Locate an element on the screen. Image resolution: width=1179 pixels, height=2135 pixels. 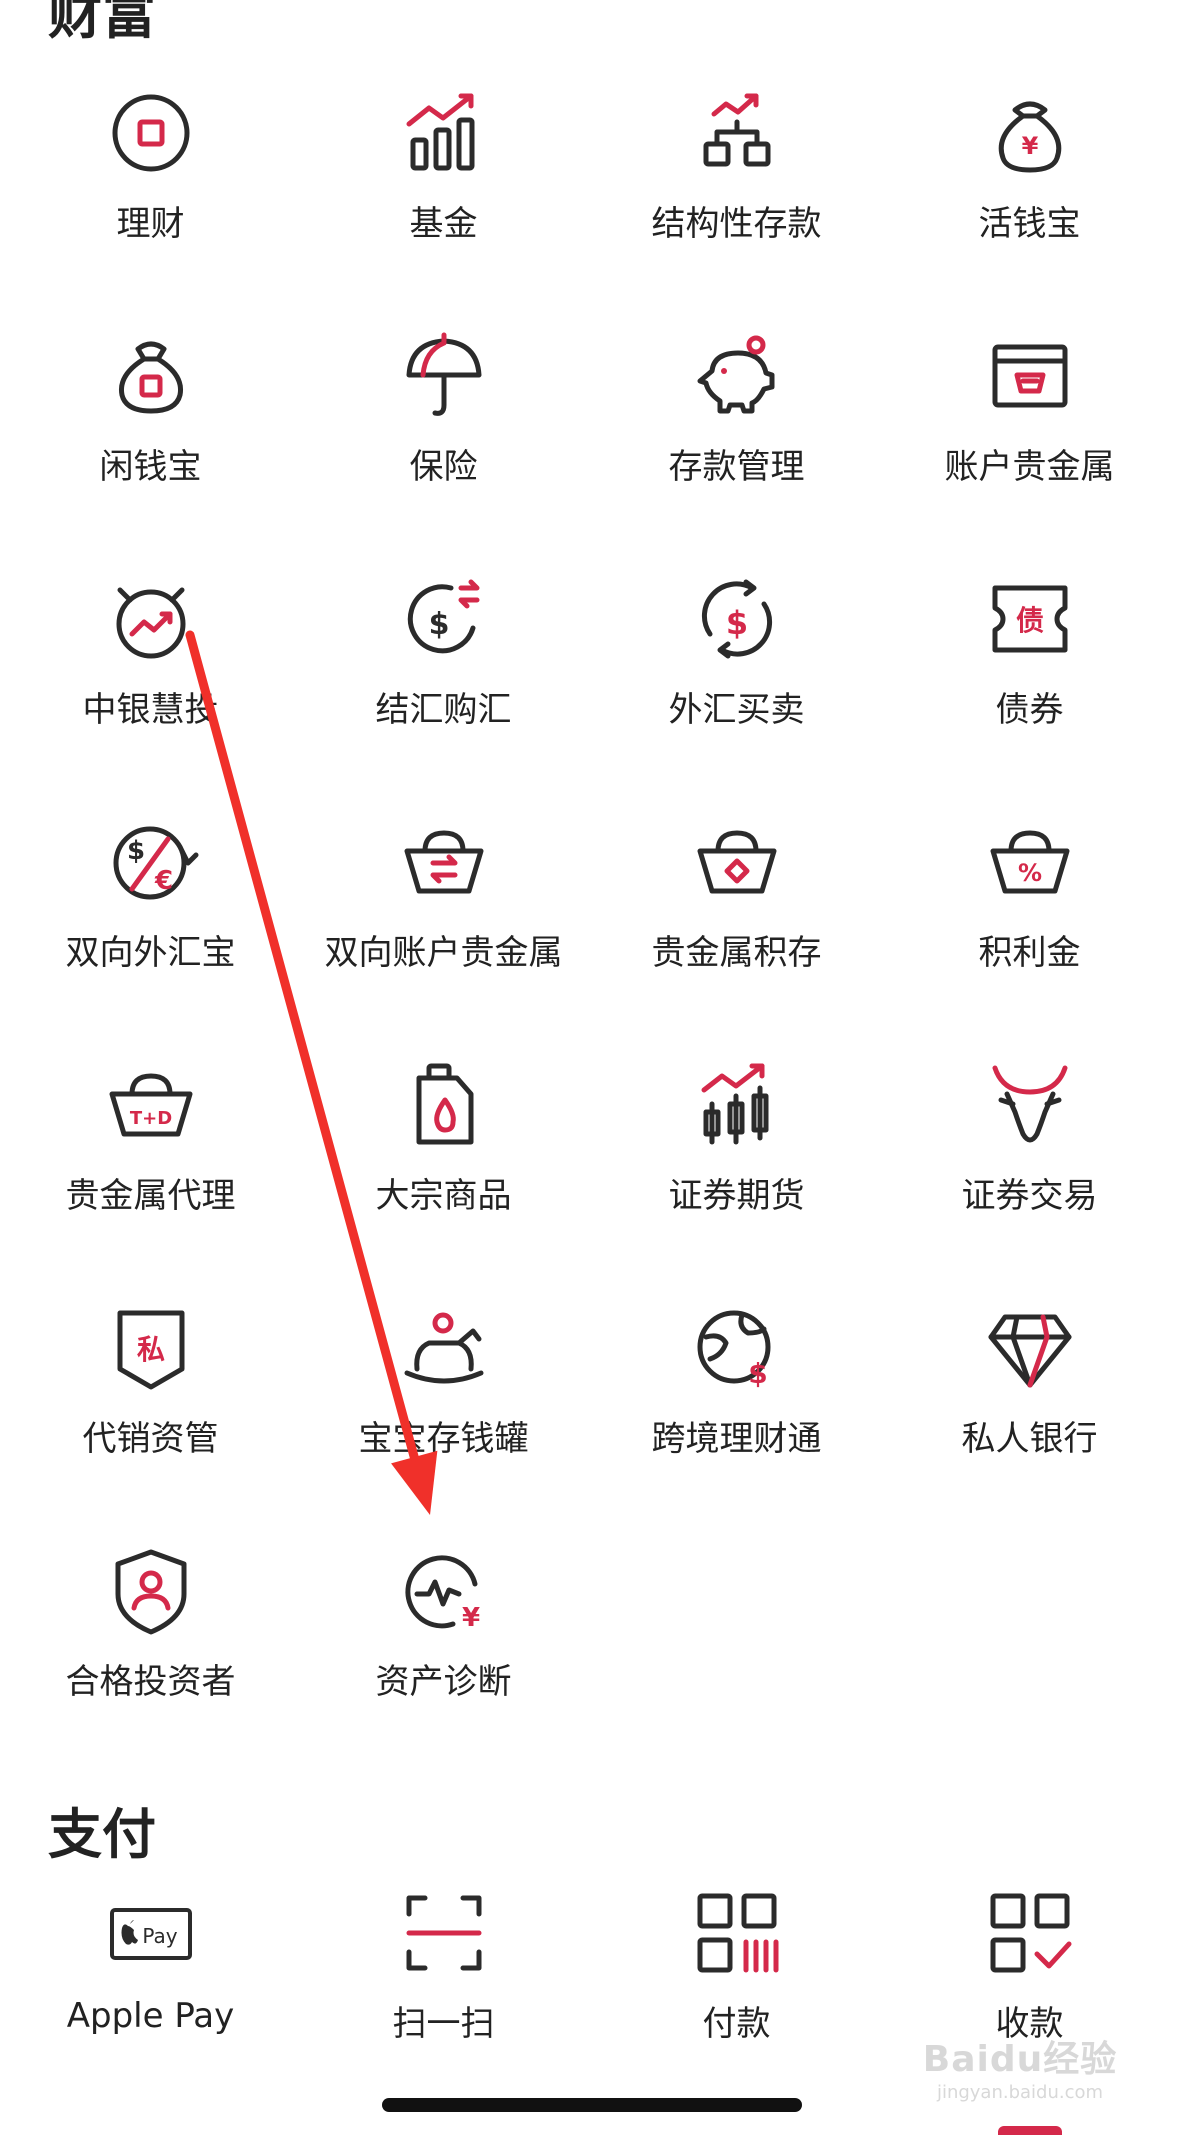
wealth-tile: 闲钱宝 is located at coordinates (150, 424).